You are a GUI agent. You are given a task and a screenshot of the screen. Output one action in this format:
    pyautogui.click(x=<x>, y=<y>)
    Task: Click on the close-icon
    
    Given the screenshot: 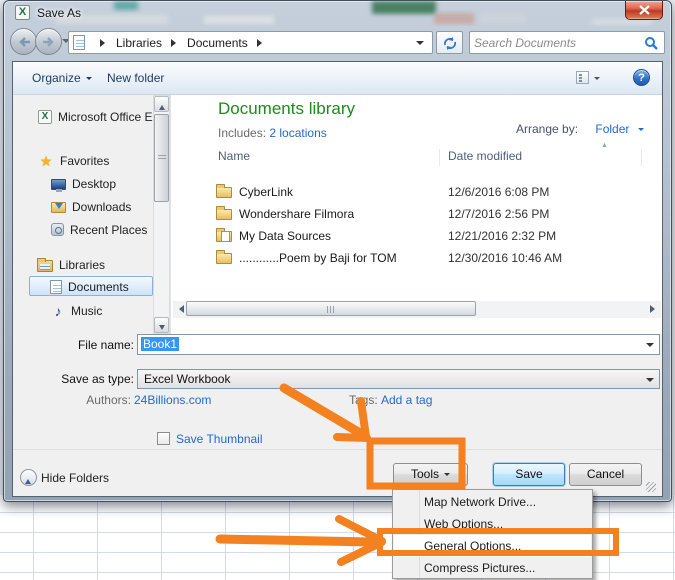 What is the action you would take?
    pyautogui.click(x=644, y=10)
    